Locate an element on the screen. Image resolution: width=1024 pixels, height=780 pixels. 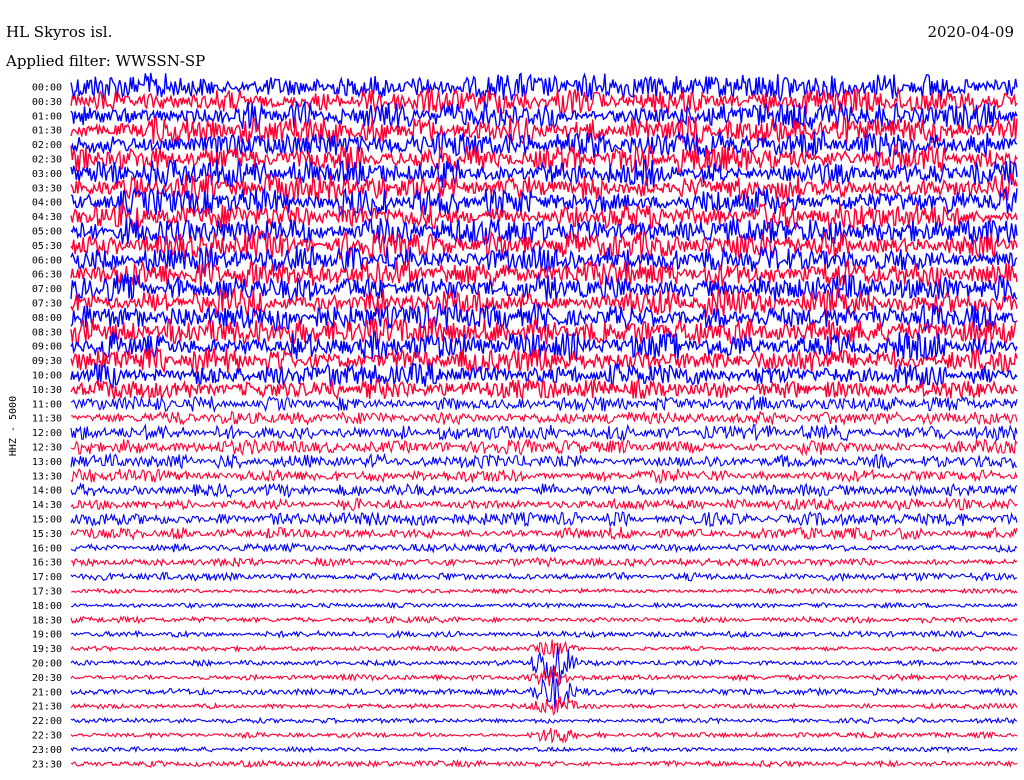
time-tick-label: 04:00 is located at coordinates (47, 203).